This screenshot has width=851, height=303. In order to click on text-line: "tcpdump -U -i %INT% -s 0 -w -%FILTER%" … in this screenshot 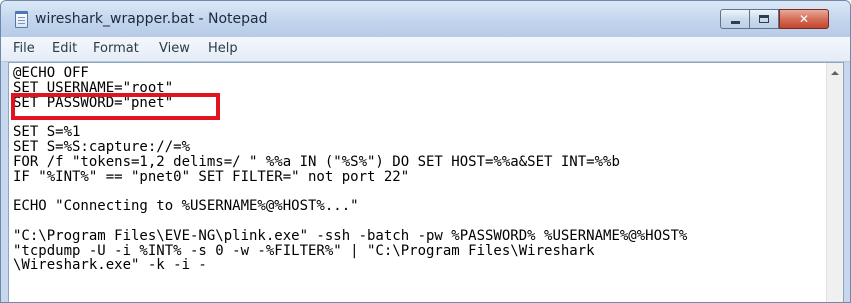, I will do `click(304, 250)`.